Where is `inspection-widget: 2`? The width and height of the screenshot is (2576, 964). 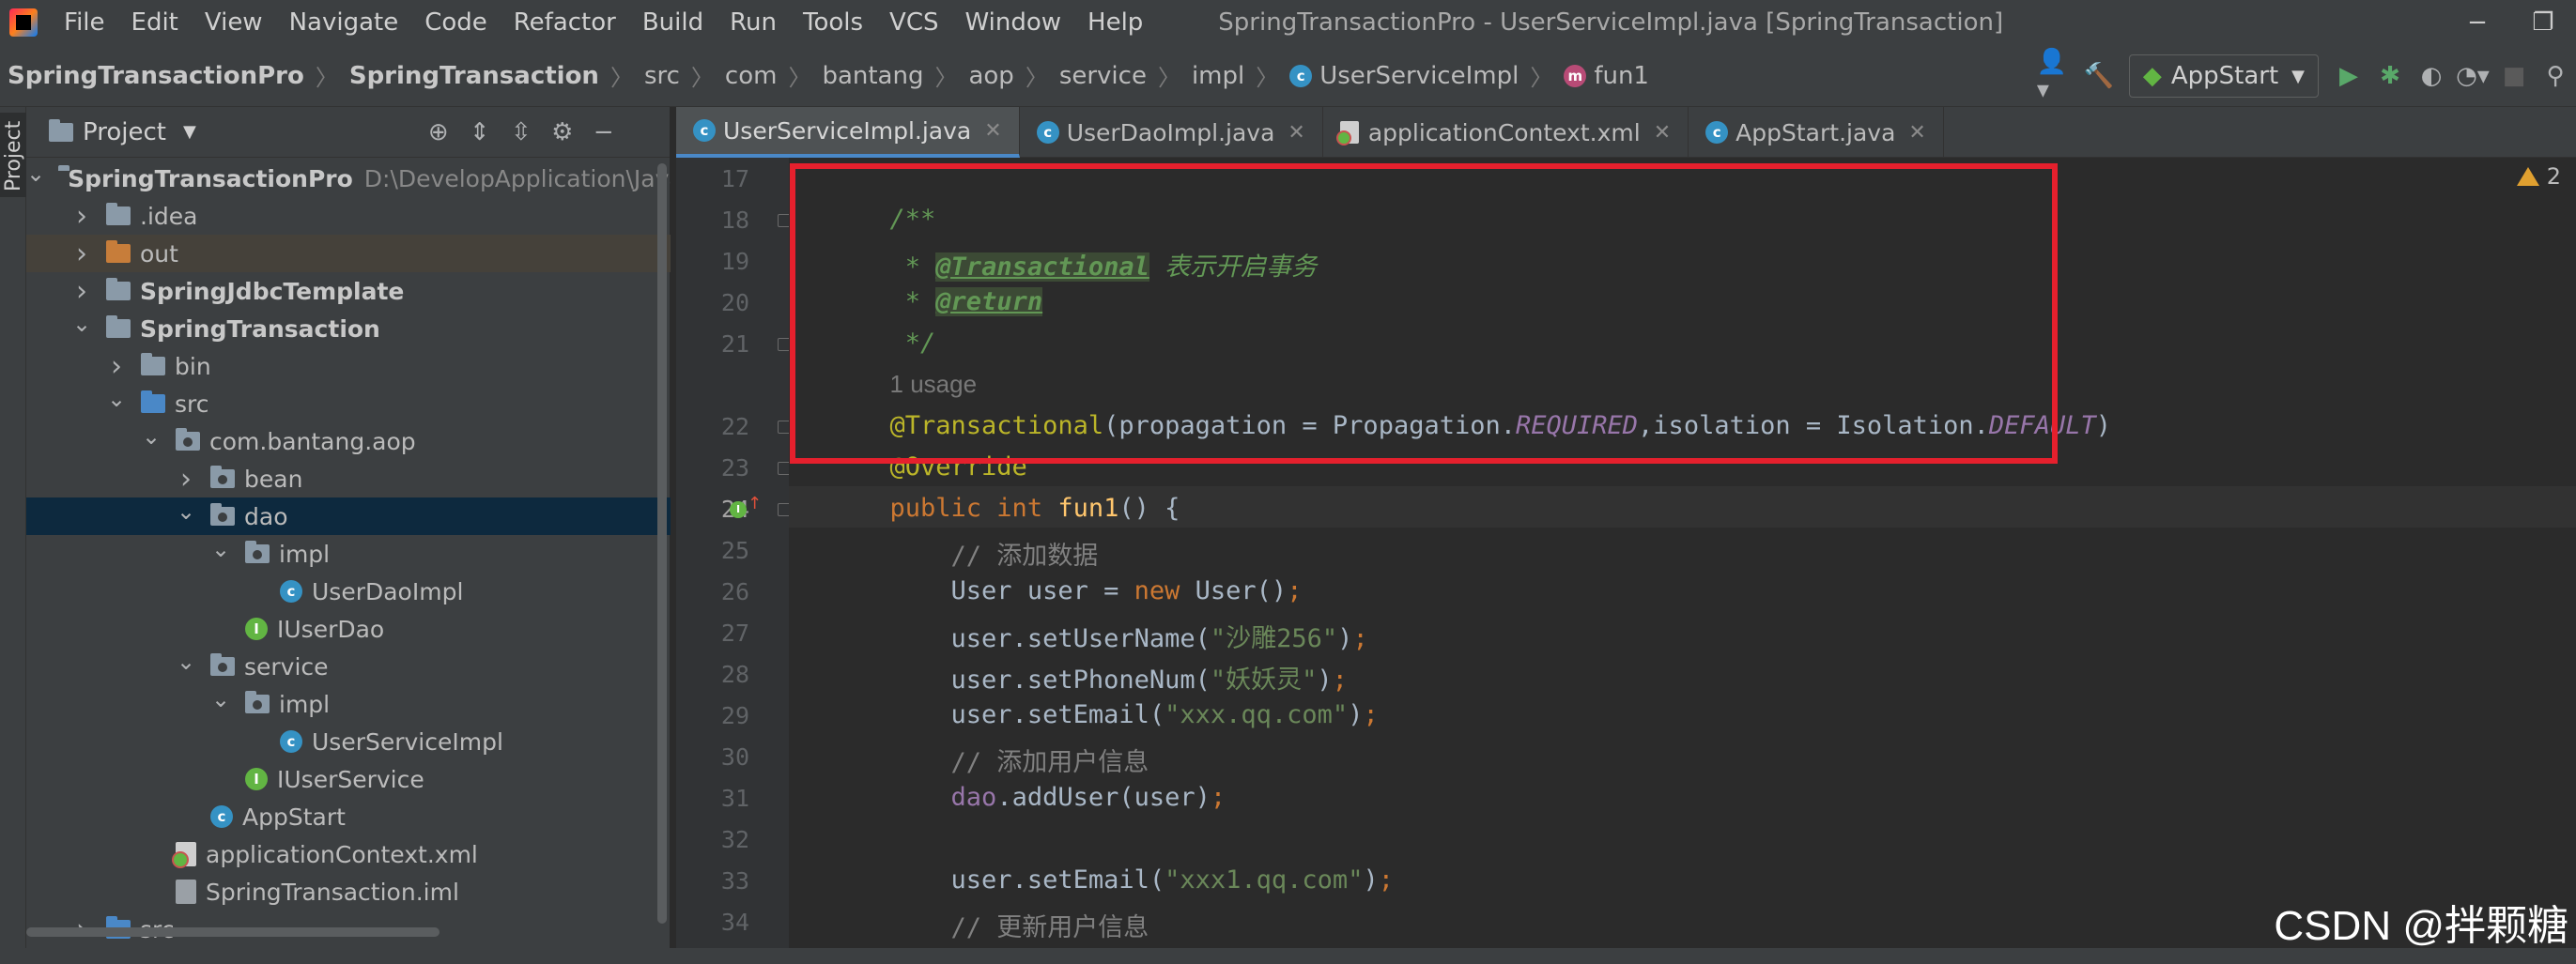 inspection-widget: 2 is located at coordinates (2538, 176).